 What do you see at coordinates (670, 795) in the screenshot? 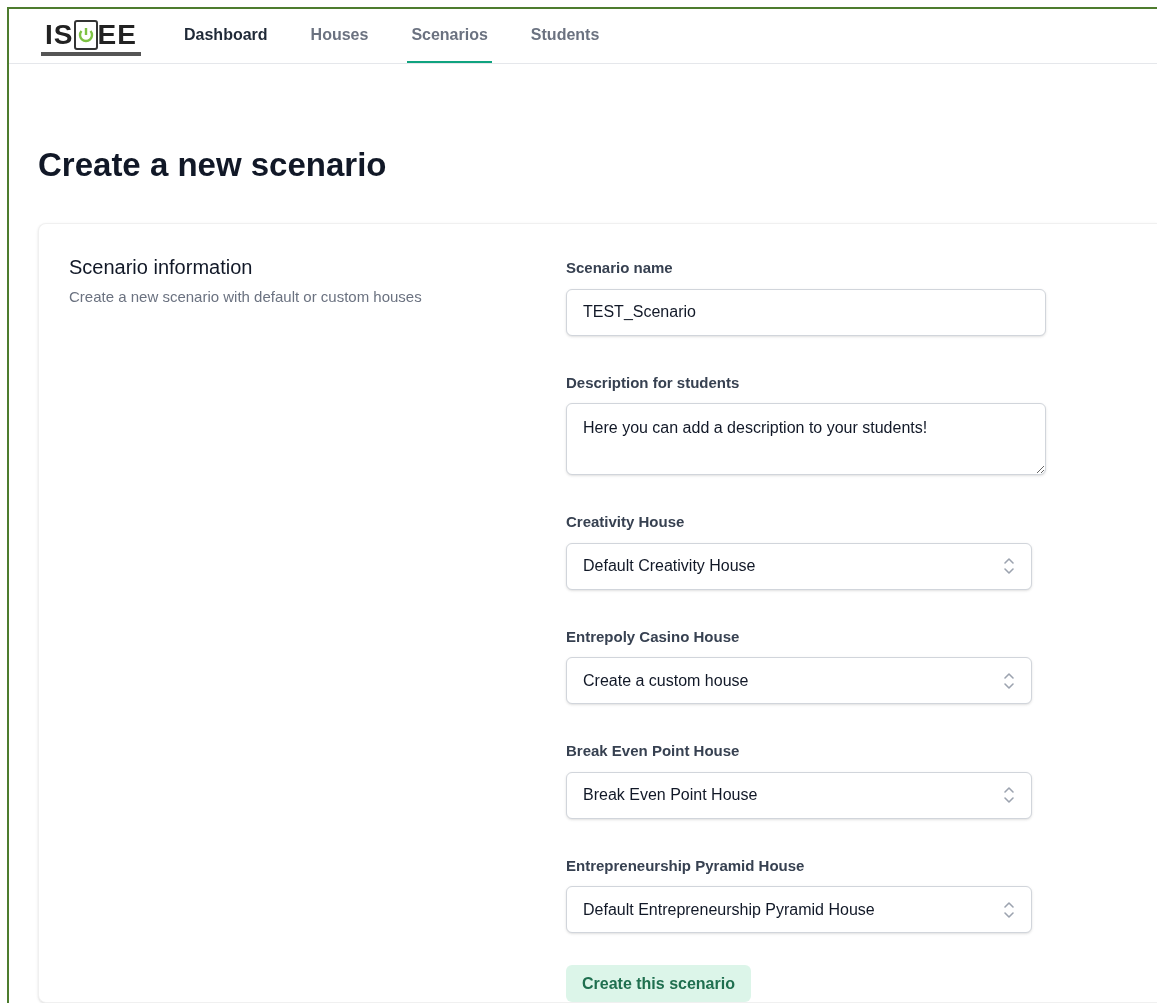
I see `select-value: Break Even Point House` at bounding box center [670, 795].